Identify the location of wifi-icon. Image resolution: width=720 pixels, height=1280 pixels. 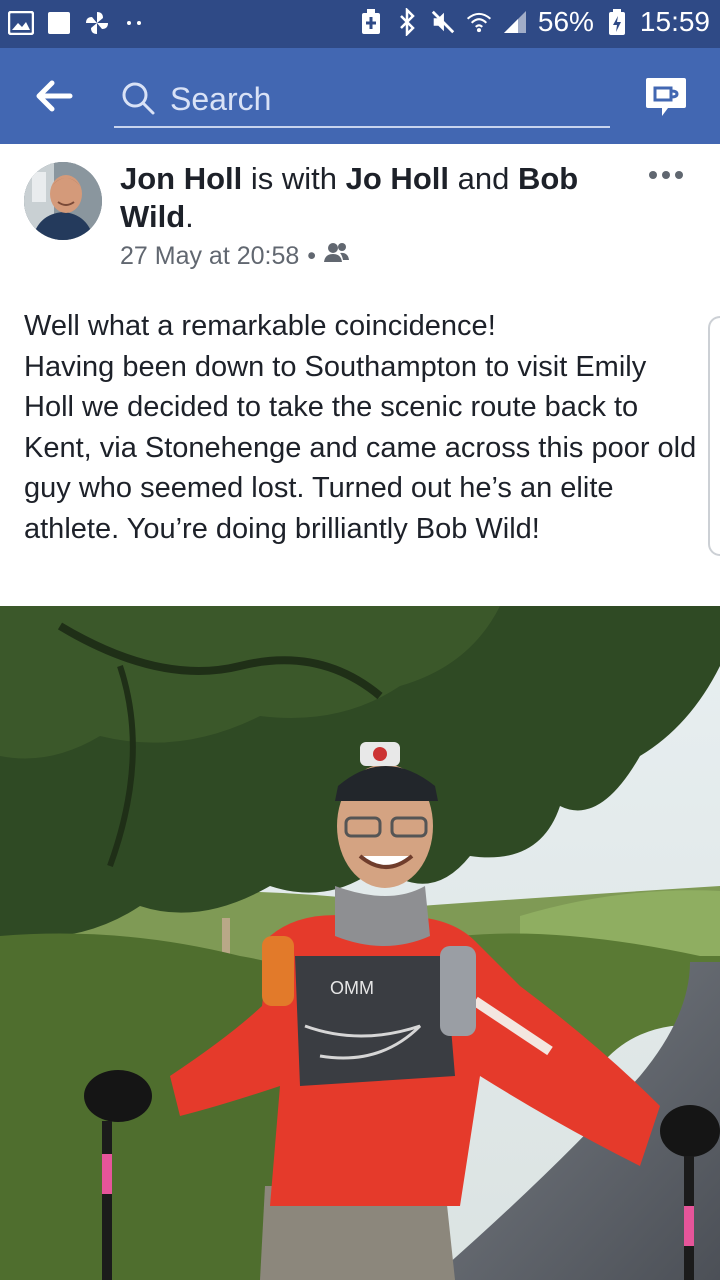
(479, 22).